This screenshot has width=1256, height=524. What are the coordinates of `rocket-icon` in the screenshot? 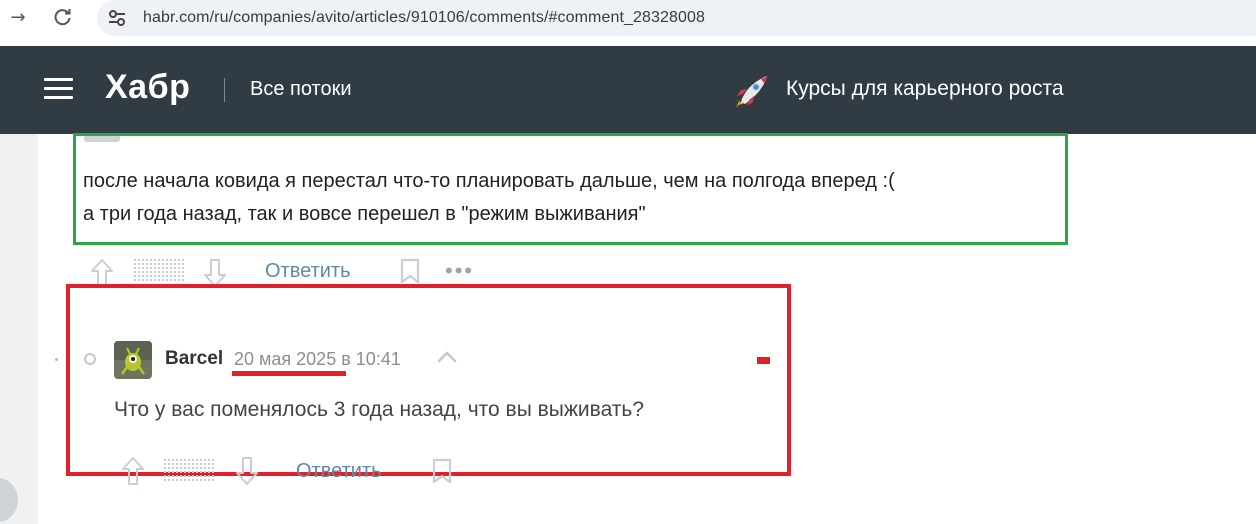 It's located at (753, 90).